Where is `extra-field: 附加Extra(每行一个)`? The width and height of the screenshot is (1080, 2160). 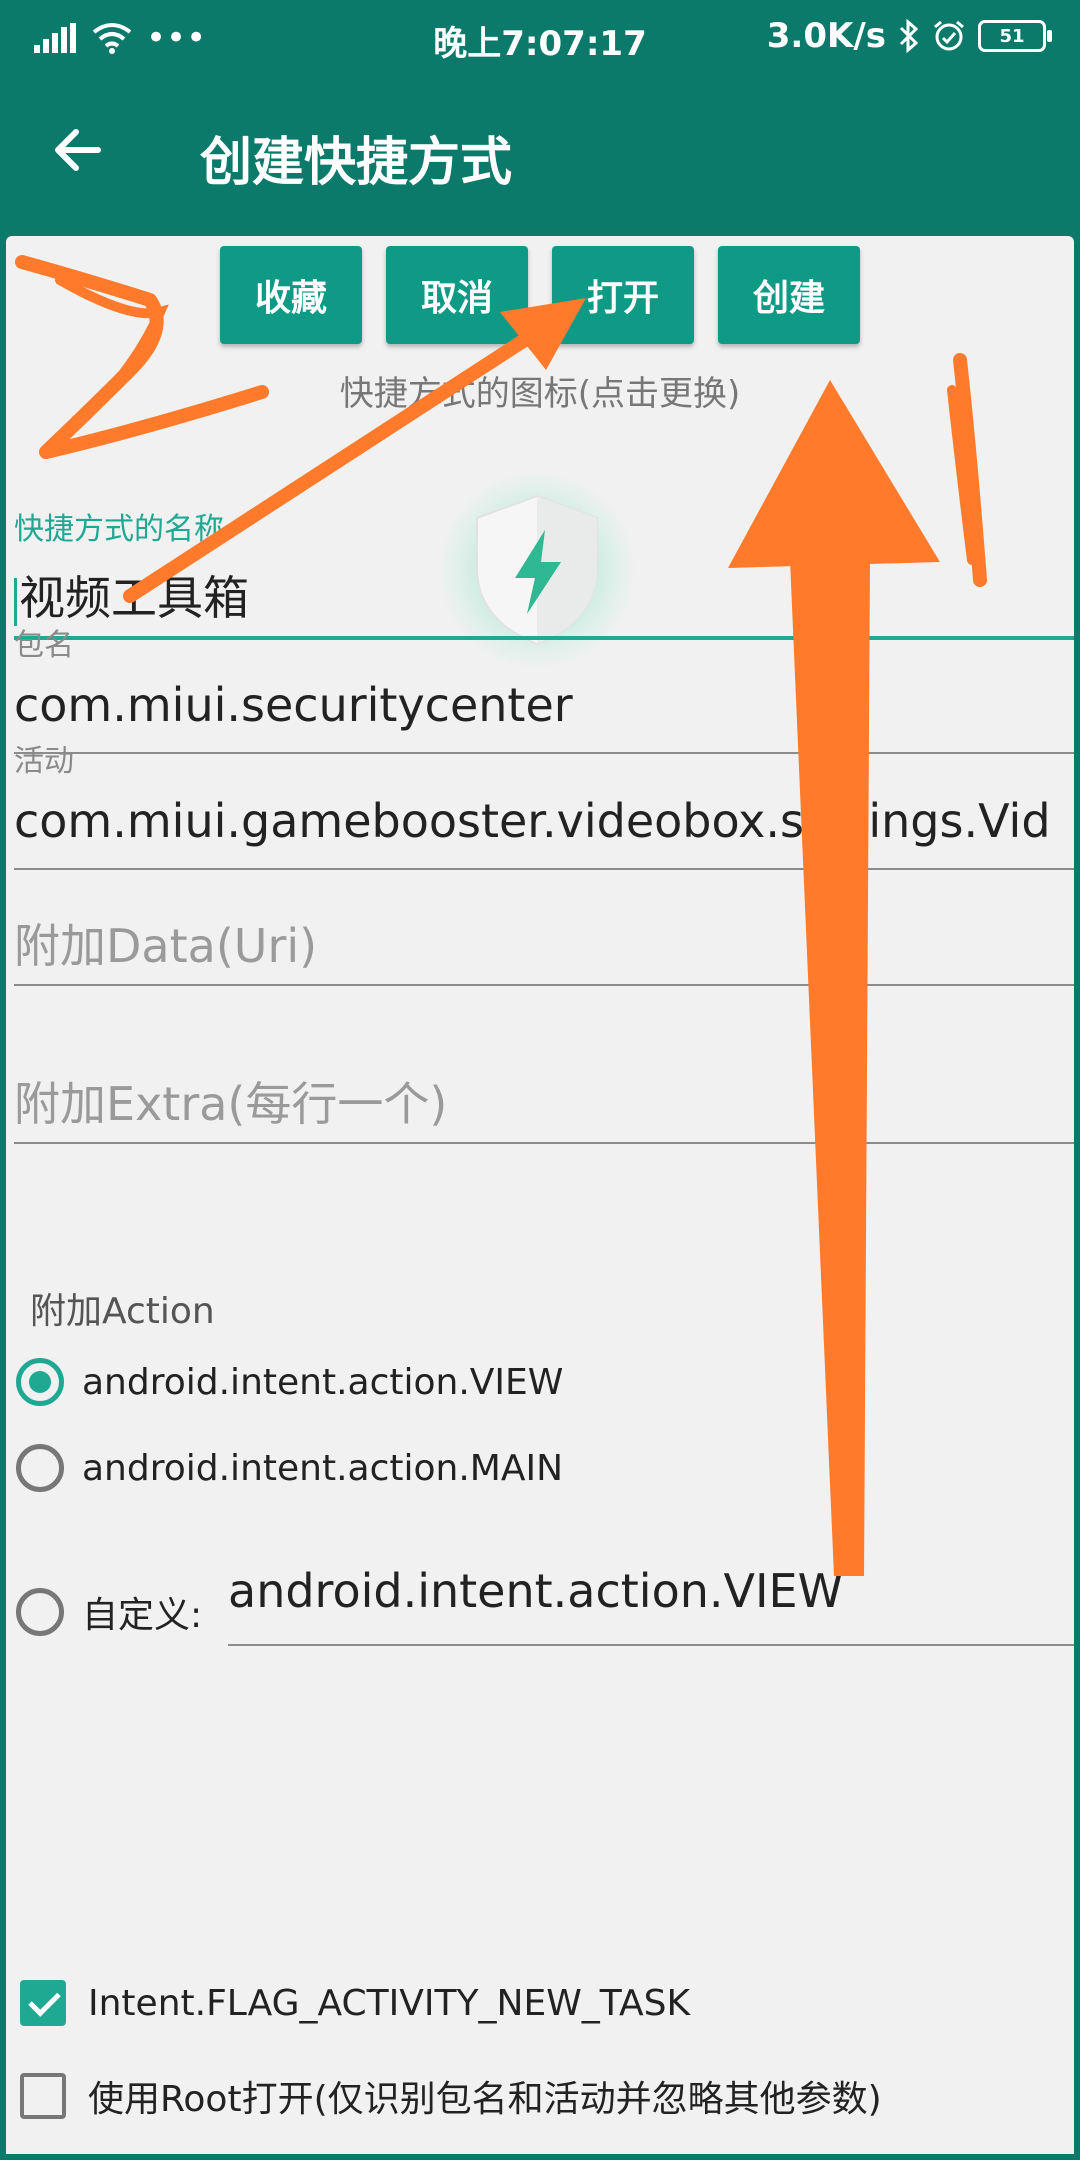
extra-field: 附加Extra(每行一个) is located at coordinates (544, 1099).